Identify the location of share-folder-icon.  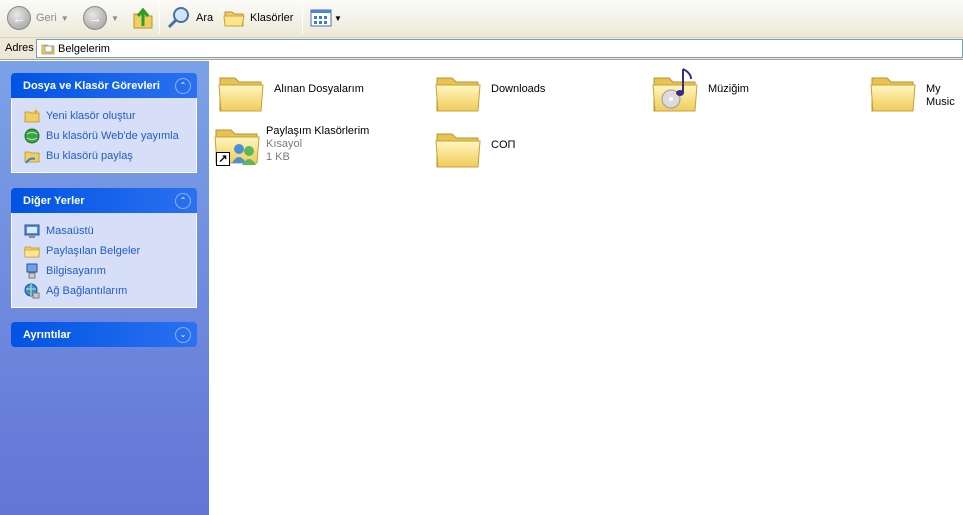
(32, 157).